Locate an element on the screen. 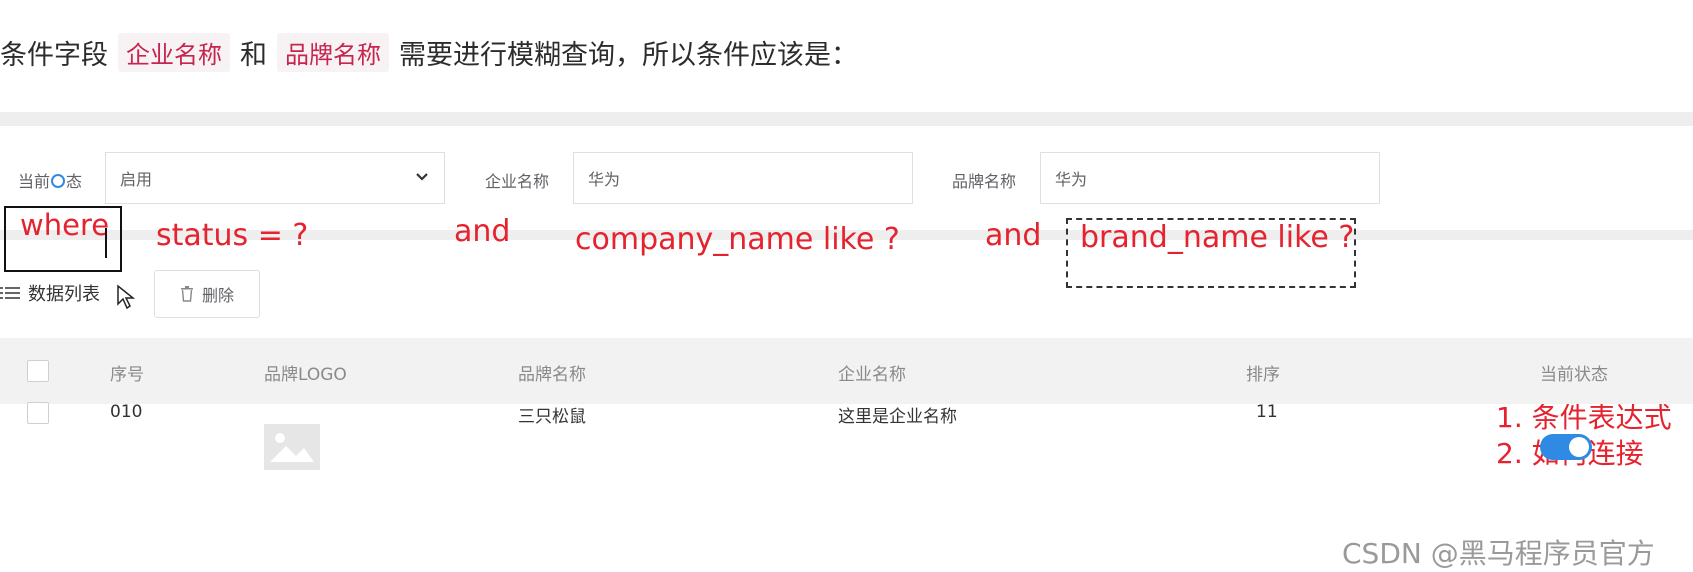  code-tag-company: 企业名称 is located at coordinates (174, 52).